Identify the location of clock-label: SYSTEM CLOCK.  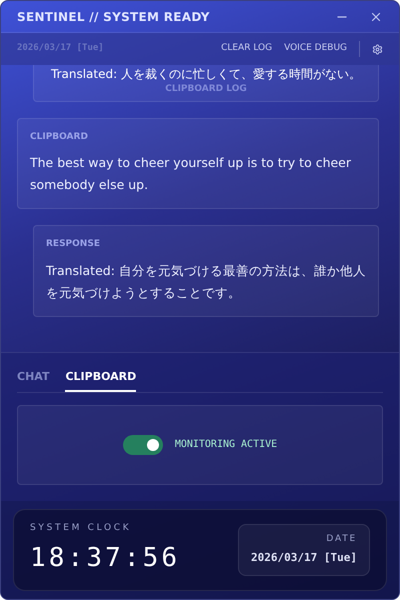
(81, 528).